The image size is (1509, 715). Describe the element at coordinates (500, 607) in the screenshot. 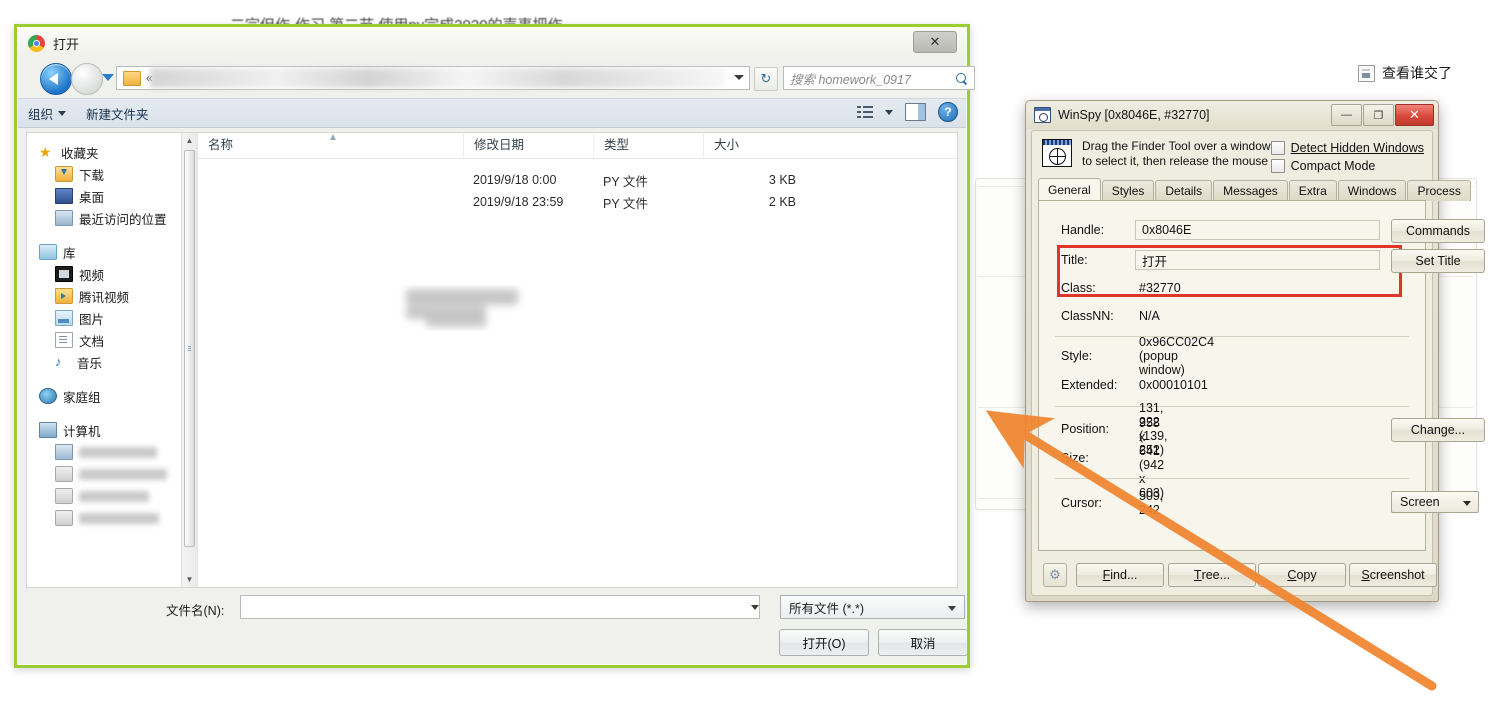

I see `filename-input` at that location.